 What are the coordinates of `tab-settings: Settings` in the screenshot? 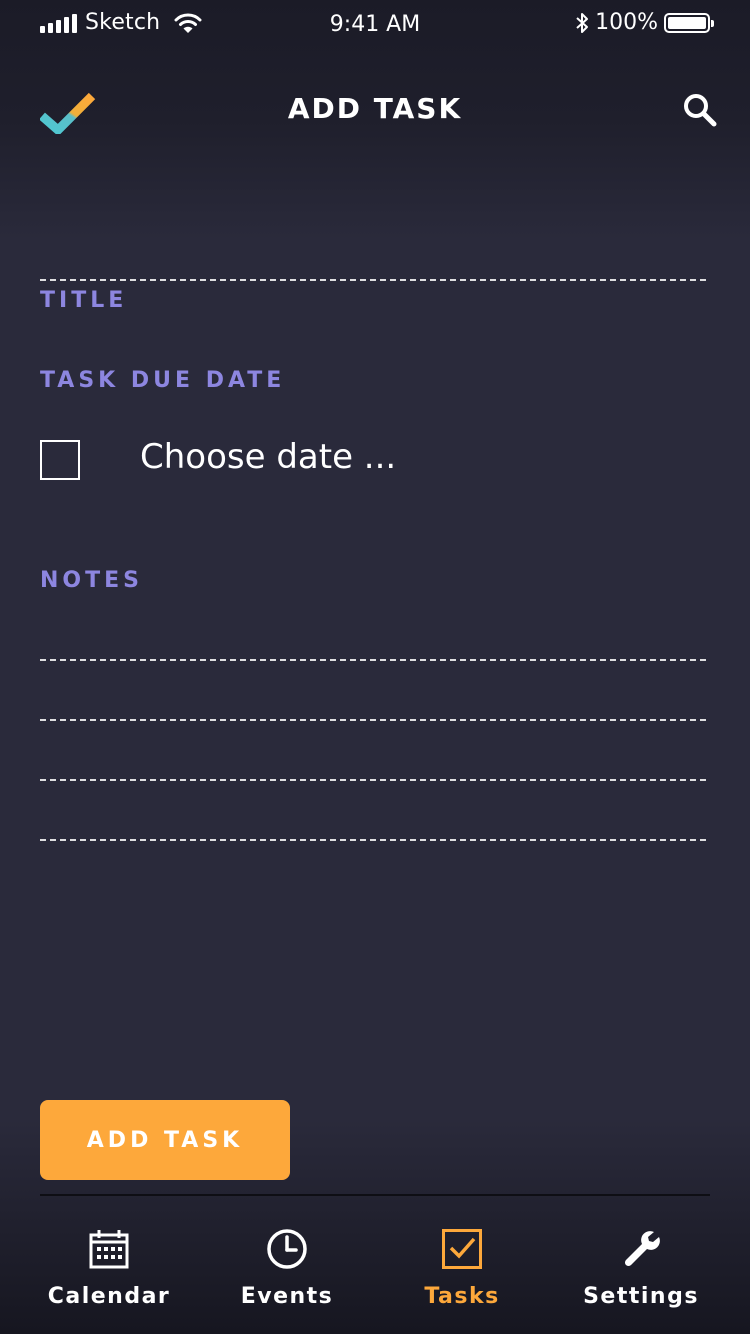 It's located at (641, 1266).